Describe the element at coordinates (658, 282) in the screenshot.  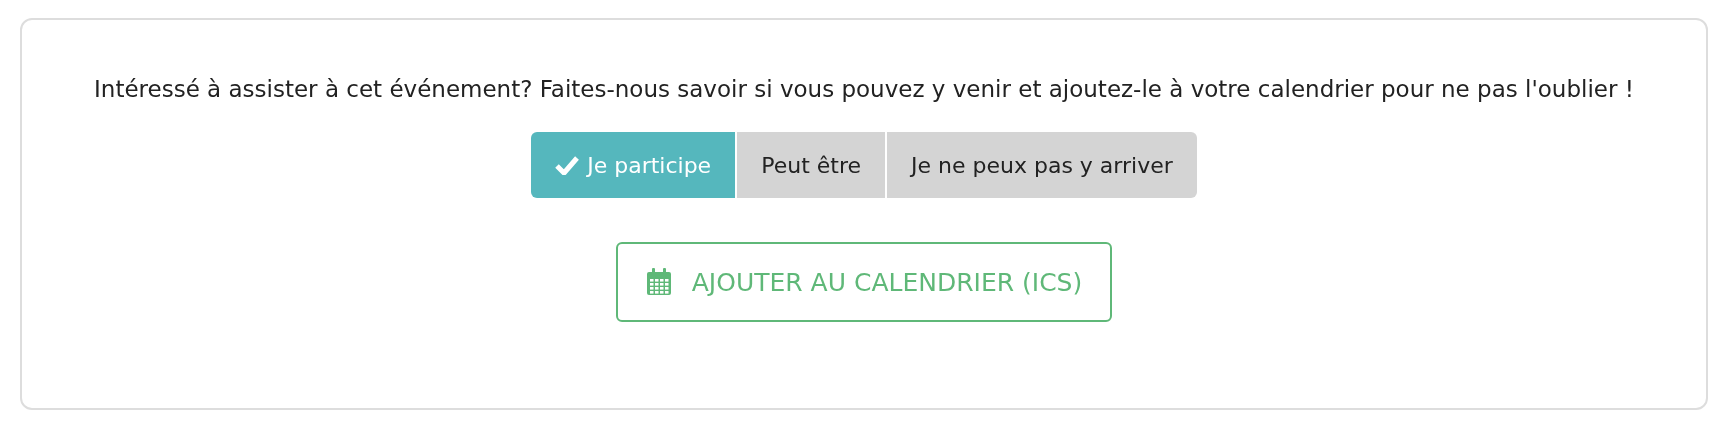
I see `calendar-icon` at that location.